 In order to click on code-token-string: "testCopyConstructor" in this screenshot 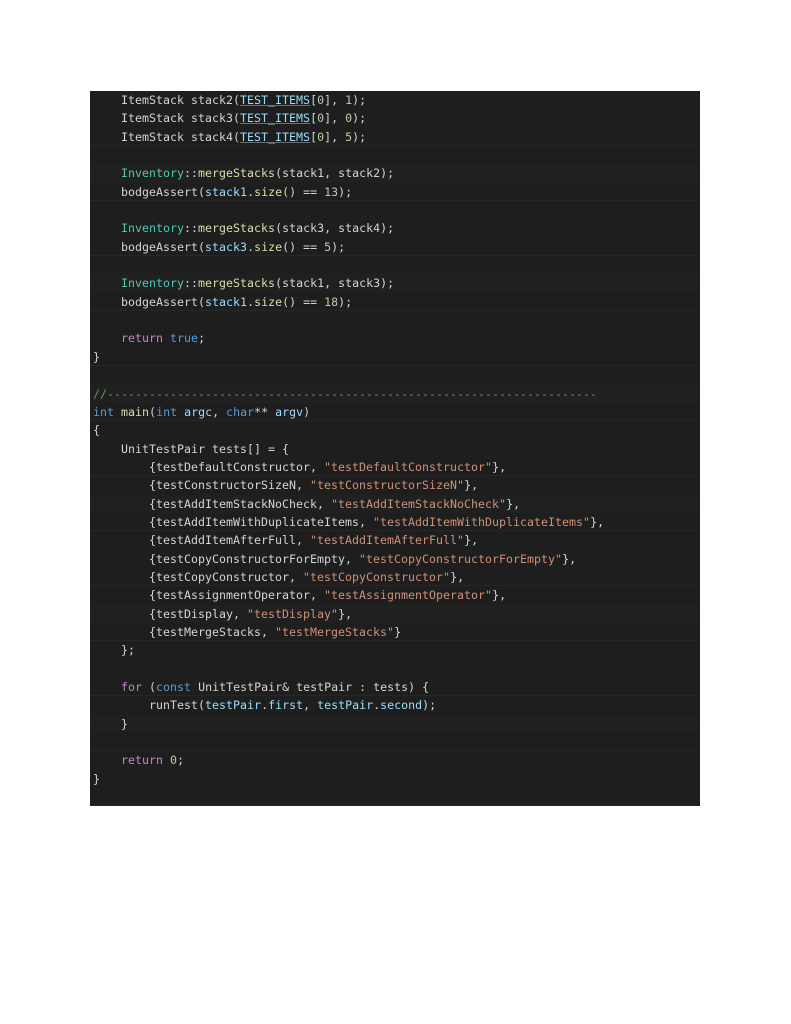, I will do `click(377, 576)`.